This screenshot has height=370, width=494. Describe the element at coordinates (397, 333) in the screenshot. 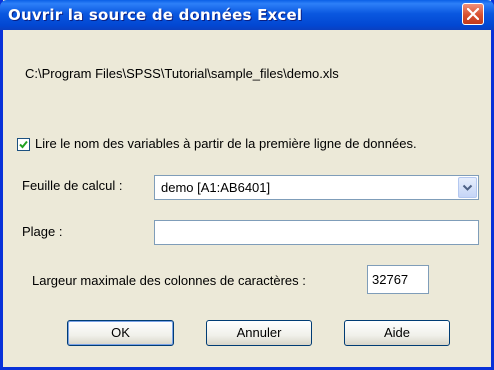

I see `help-button: Aide` at that location.